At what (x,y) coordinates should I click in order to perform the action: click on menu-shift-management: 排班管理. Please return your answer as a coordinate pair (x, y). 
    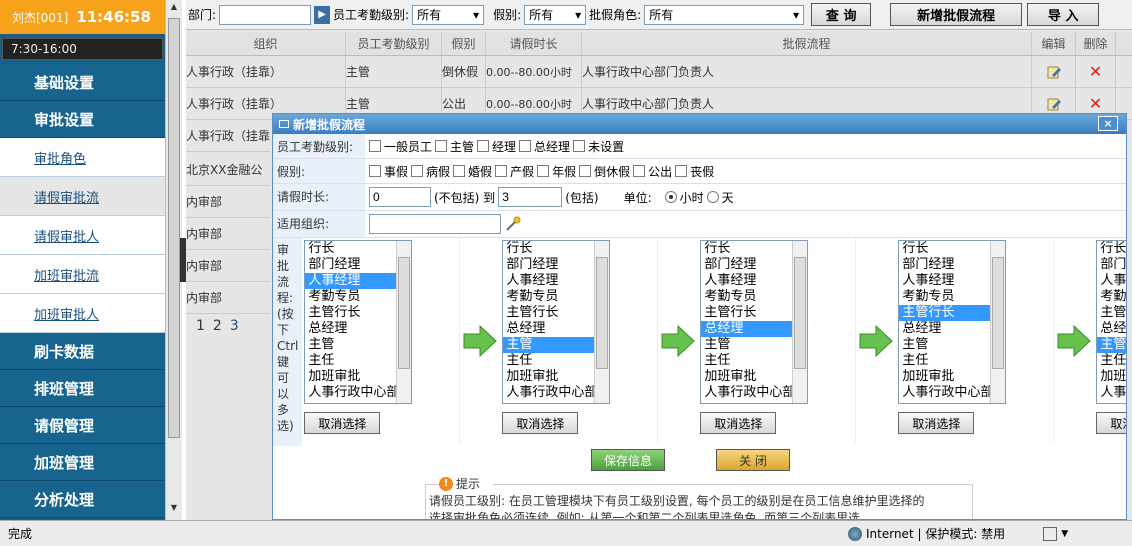
    Looking at the image, I should click on (82, 388).